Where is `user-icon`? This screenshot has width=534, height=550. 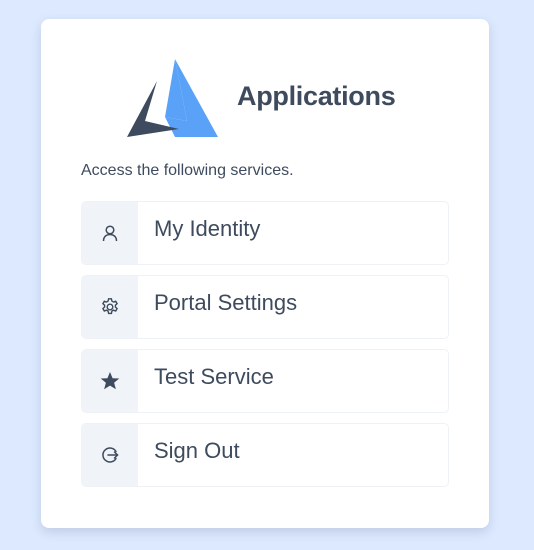
user-icon is located at coordinates (110, 233).